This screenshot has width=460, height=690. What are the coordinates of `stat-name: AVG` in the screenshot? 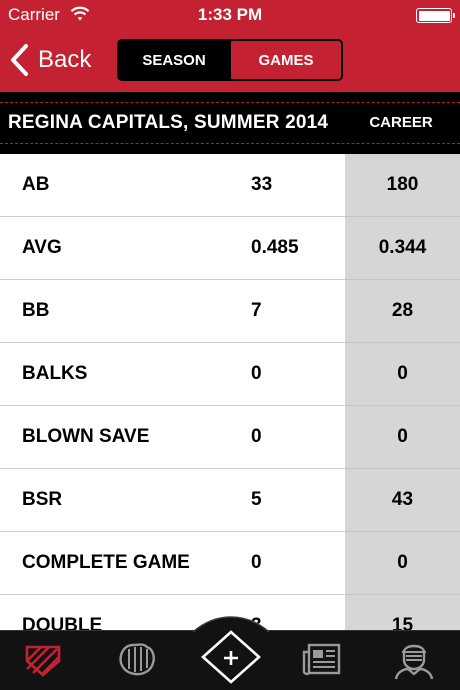 It's located at (42, 247).